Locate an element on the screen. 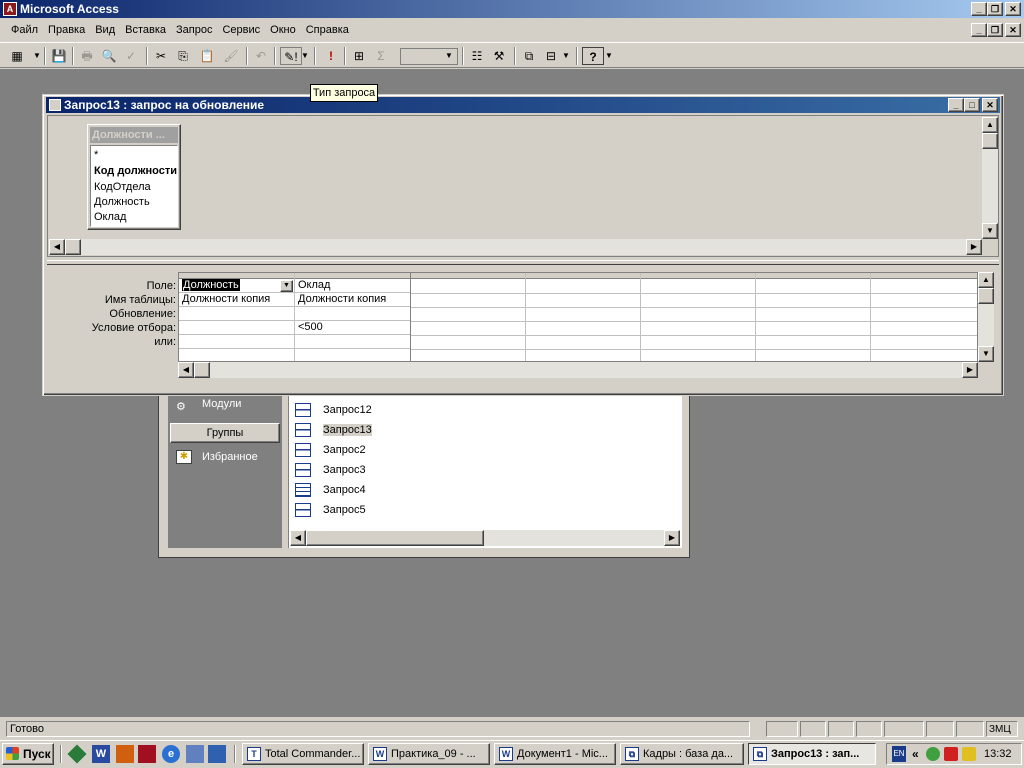 The width and height of the screenshot is (1024, 768). quicklaunch-app2-icon is located at coordinates (125, 754).